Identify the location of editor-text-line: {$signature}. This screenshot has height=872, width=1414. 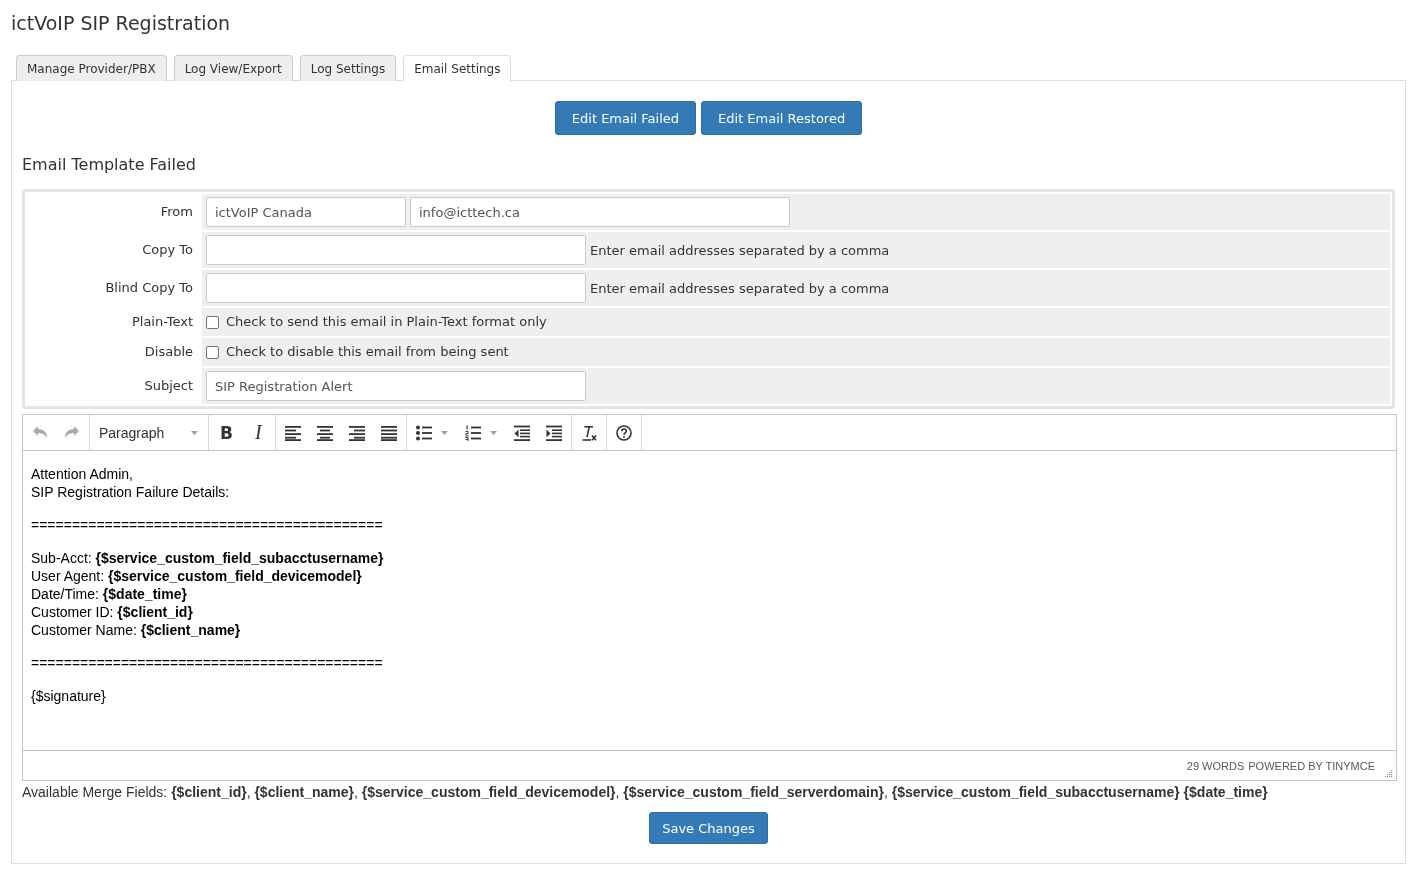
(69, 696).